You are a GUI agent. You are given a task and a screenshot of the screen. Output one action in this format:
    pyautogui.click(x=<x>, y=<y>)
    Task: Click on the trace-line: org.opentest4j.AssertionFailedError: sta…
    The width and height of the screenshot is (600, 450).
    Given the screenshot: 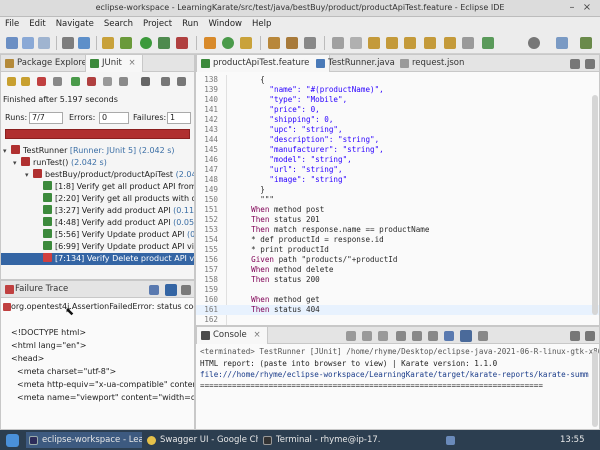 What is the action you would take?
    pyautogui.click(x=102, y=306)
    